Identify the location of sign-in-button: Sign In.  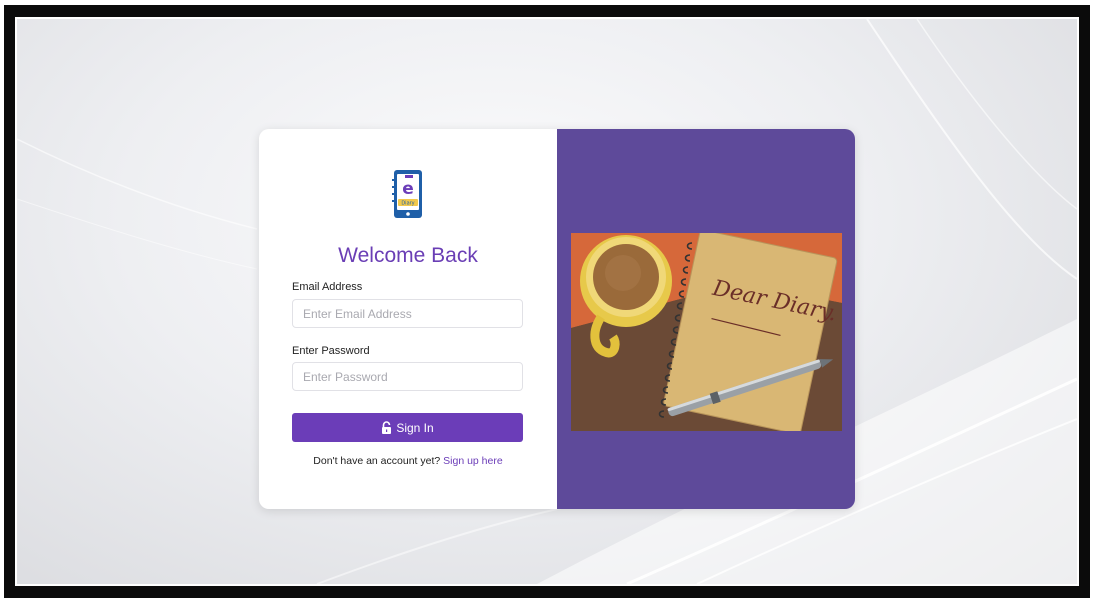
(407, 427).